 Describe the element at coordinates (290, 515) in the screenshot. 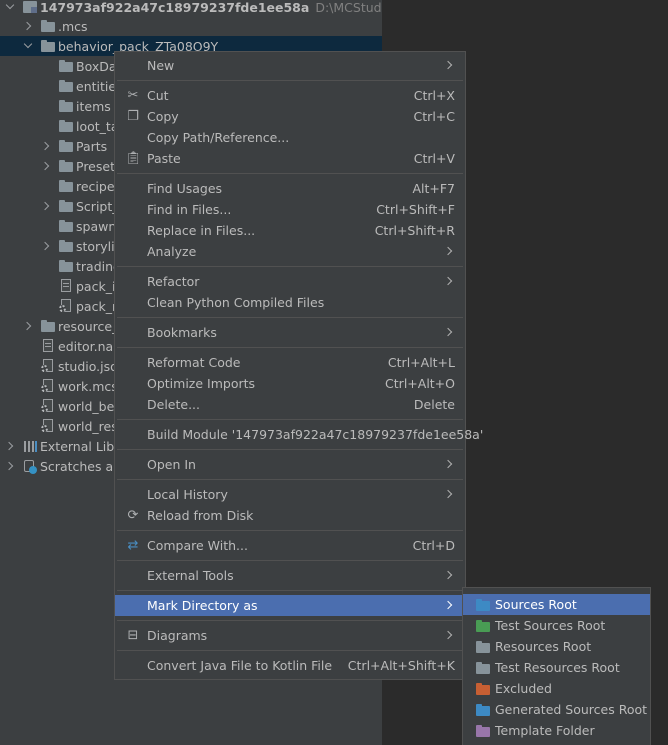

I see `menu-item-reload-from-disk: ⟳ Reload from Disk` at that location.